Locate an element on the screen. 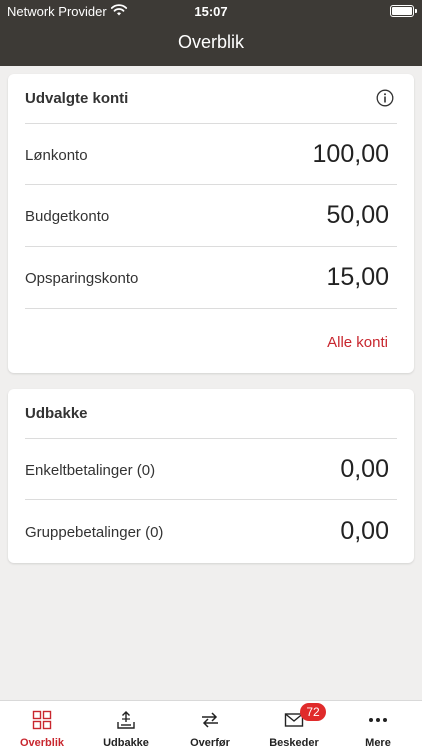  tab-label: Udbakke is located at coordinates (126, 743).